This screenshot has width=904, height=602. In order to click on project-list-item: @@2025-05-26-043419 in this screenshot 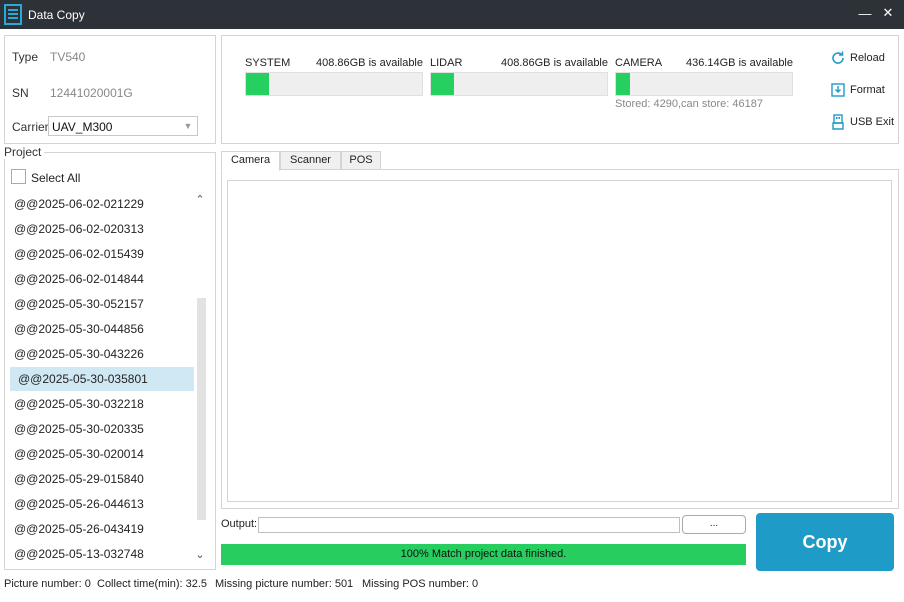, I will do `click(102, 529)`.